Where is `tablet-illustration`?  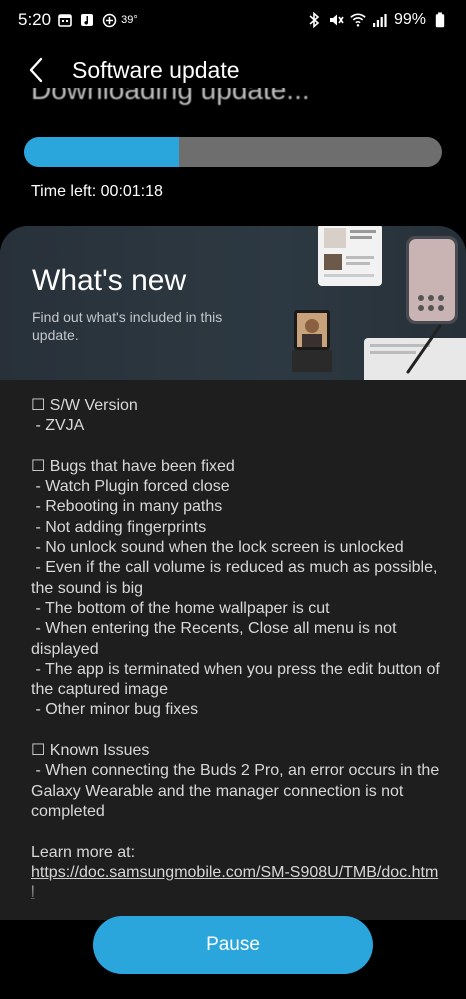
tablet-illustration is located at coordinates (415, 352).